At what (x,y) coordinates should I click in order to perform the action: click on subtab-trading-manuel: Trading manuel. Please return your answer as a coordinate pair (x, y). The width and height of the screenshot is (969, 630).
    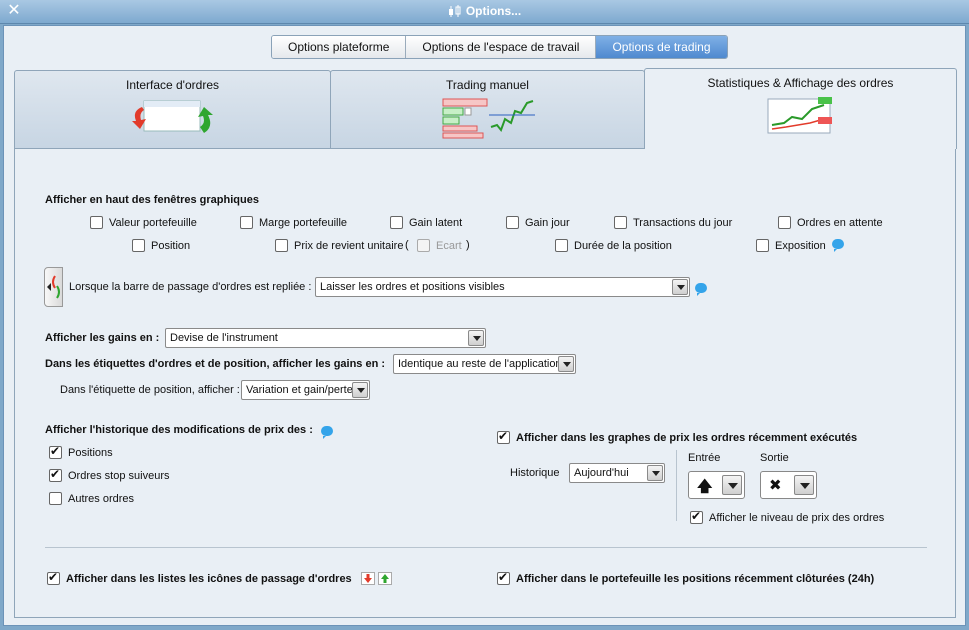
    Looking at the image, I should click on (487, 109).